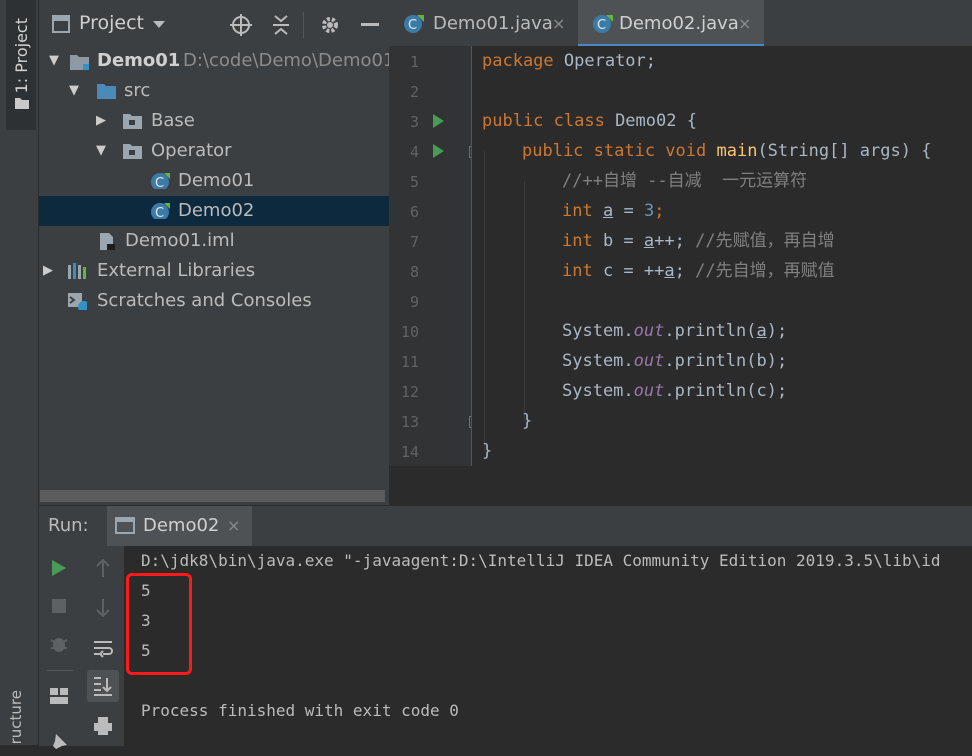 The image size is (972, 756). I want to click on layout-icon, so click(59, 696).